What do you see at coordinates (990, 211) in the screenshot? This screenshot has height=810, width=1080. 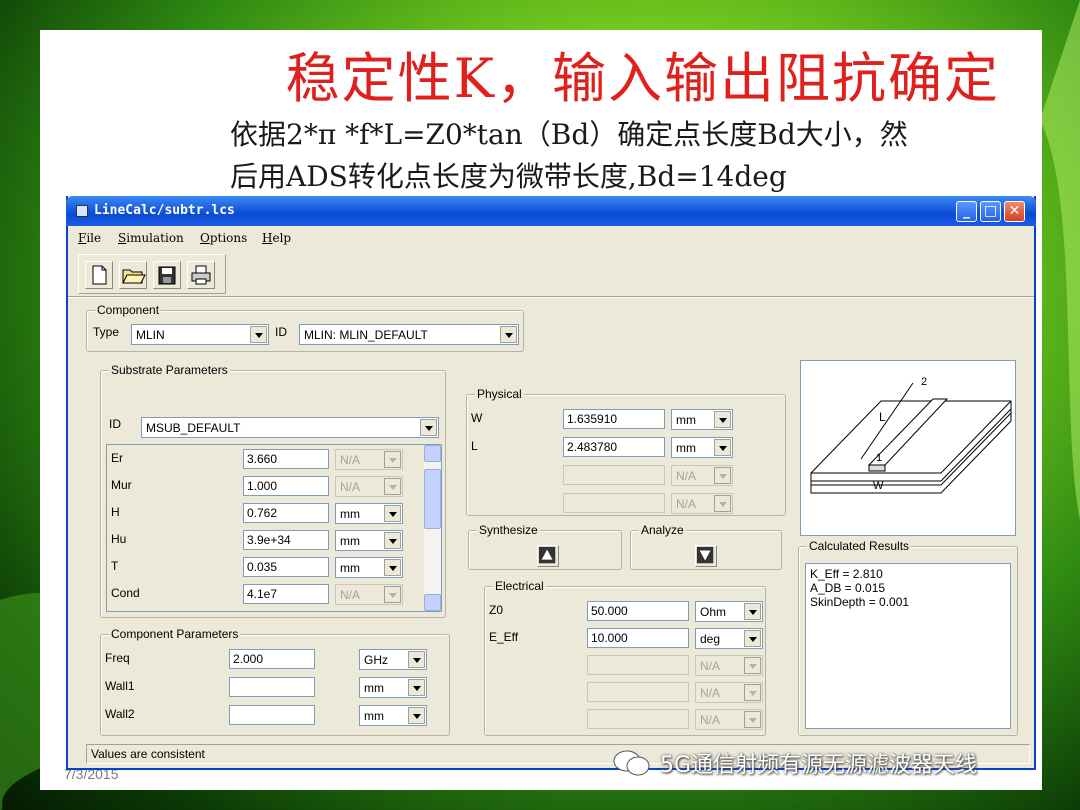 I see `maximize-button: □` at bounding box center [990, 211].